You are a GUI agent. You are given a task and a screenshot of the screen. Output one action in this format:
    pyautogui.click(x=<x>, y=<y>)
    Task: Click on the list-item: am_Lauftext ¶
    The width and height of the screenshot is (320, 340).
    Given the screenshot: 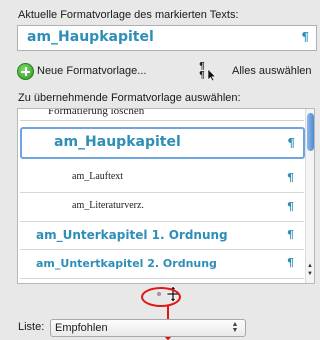 What is the action you would take?
    pyautogui.click(x=162, y=178)
    